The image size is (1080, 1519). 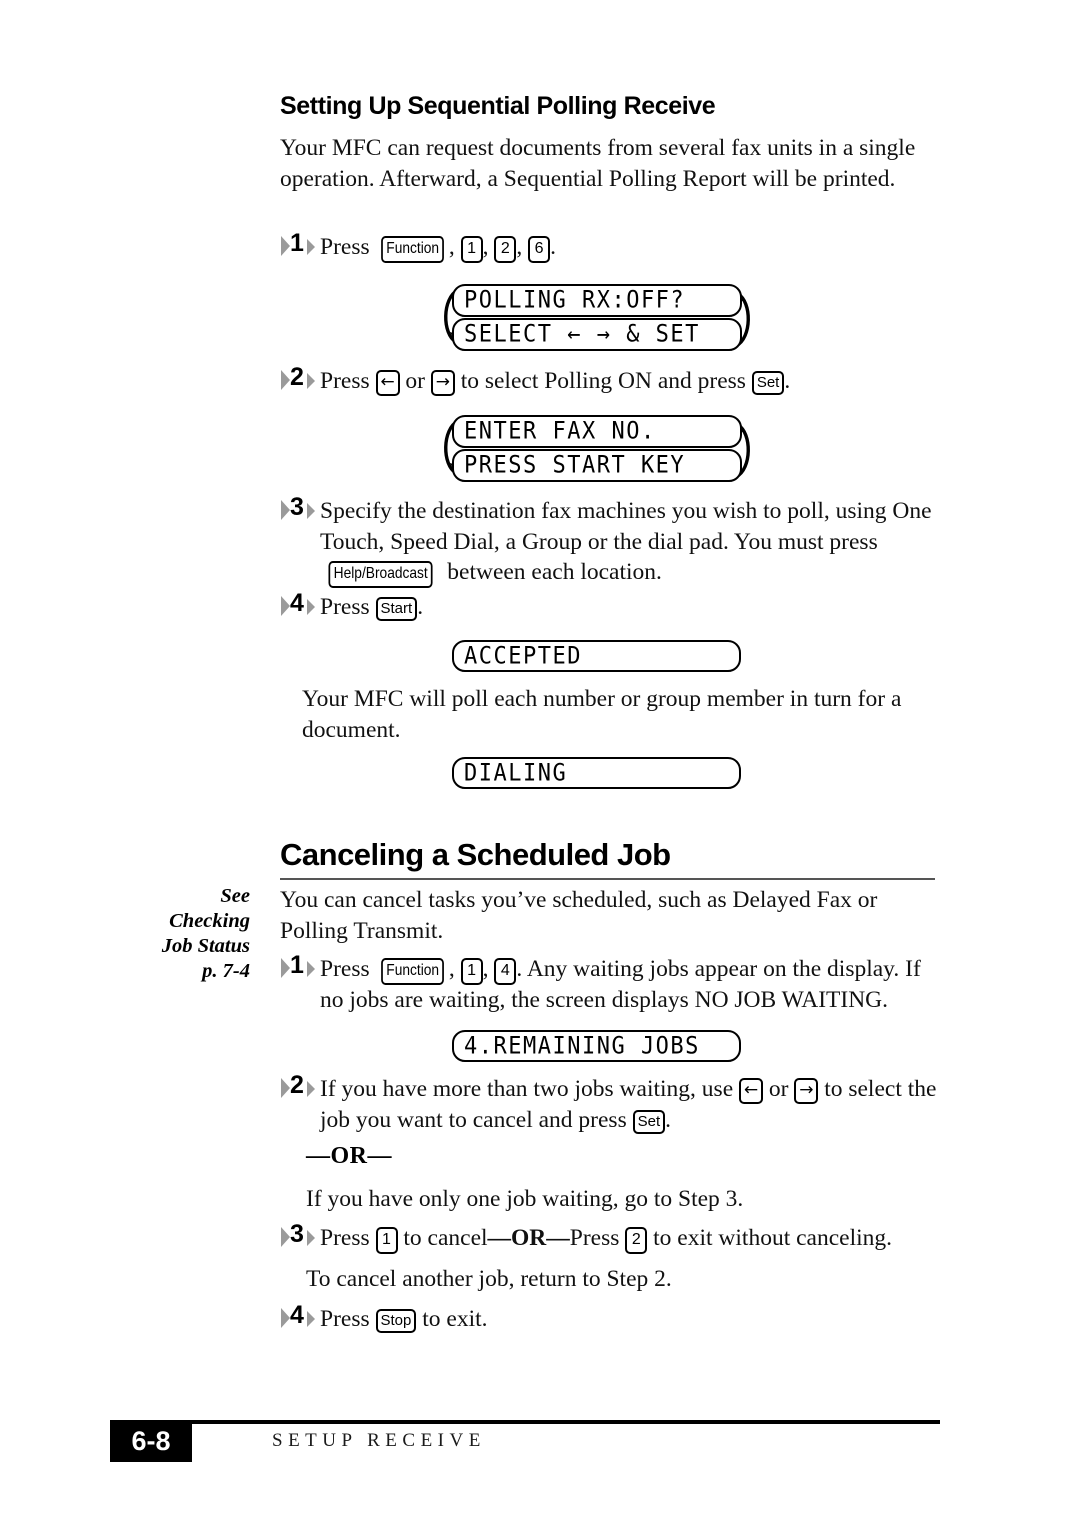 I want to click on step-1-text: Press Function, 1, 2, 6., so click(x=624, y=247).